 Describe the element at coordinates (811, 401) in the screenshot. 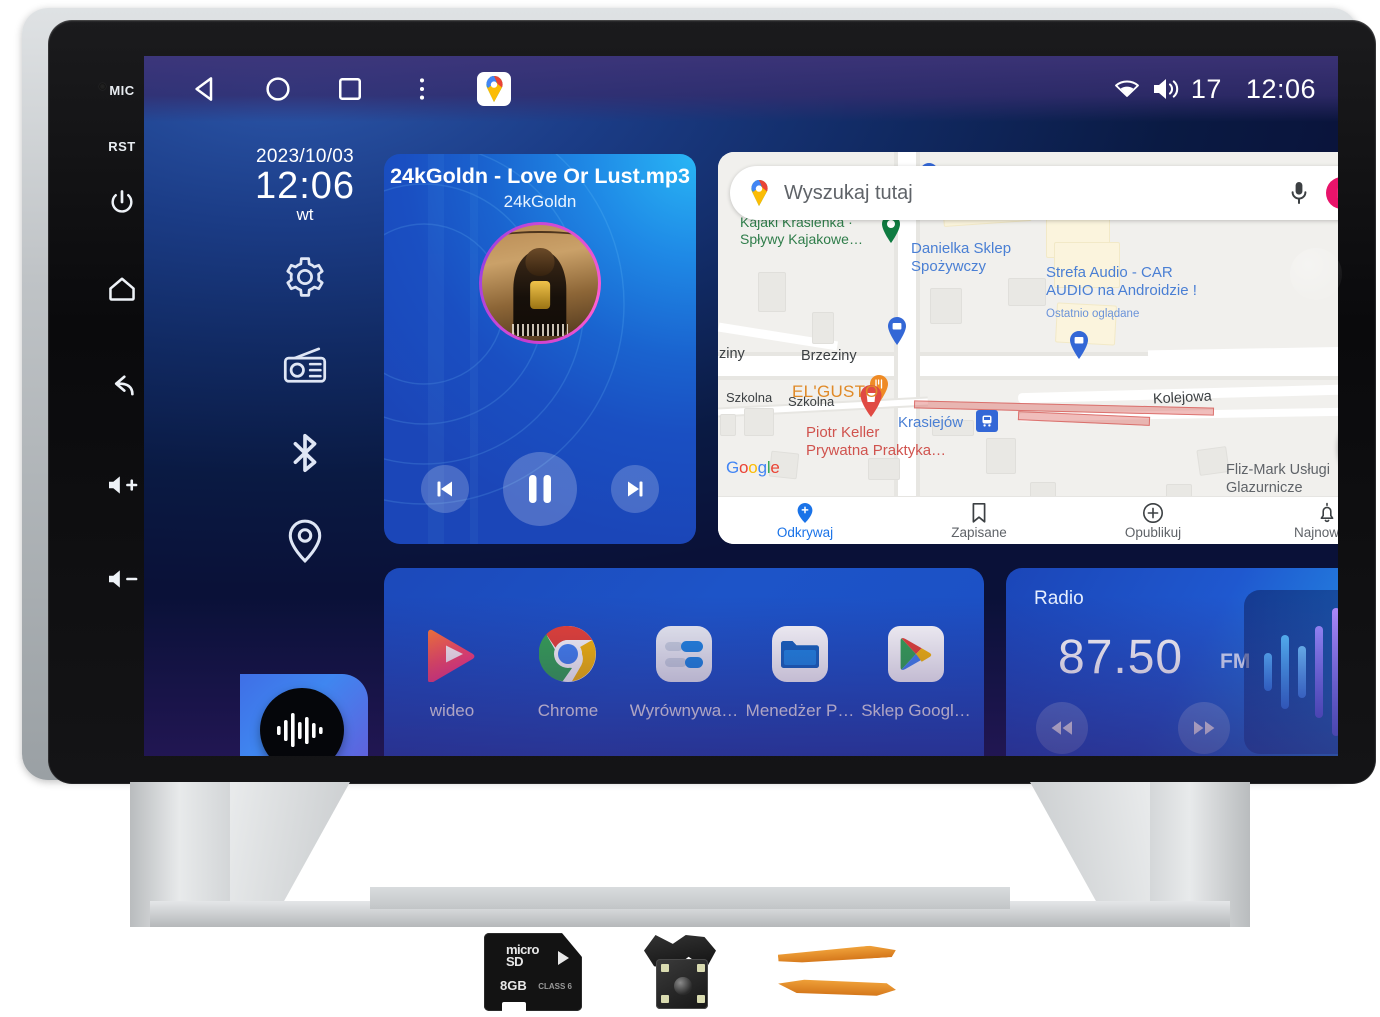

I see `map-label-szkolna-2: Szkolna` at that location.